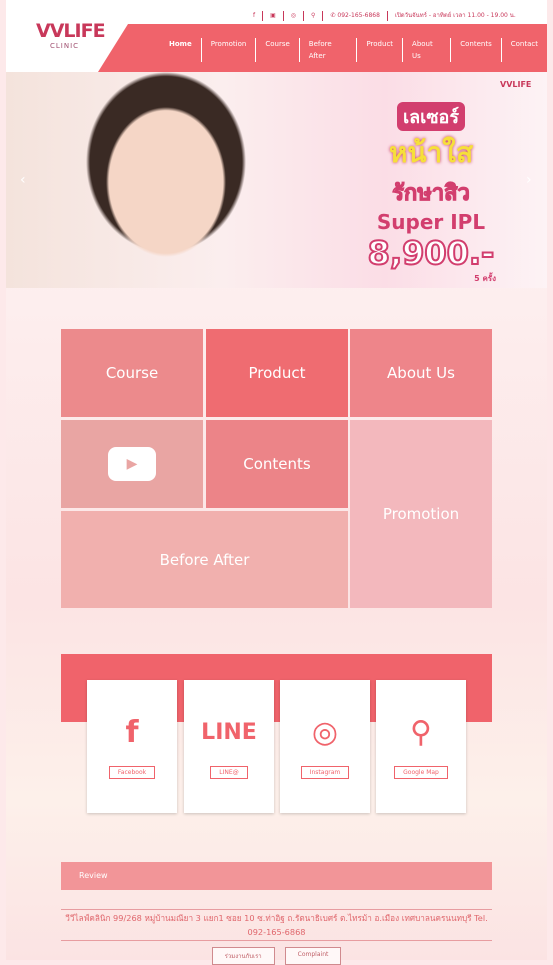 Image resolution: width=553 pixels, height=965 pixels. I want to click on footer-buttons: ร่วมงานกับเรา Complaint, so click(276, 956).